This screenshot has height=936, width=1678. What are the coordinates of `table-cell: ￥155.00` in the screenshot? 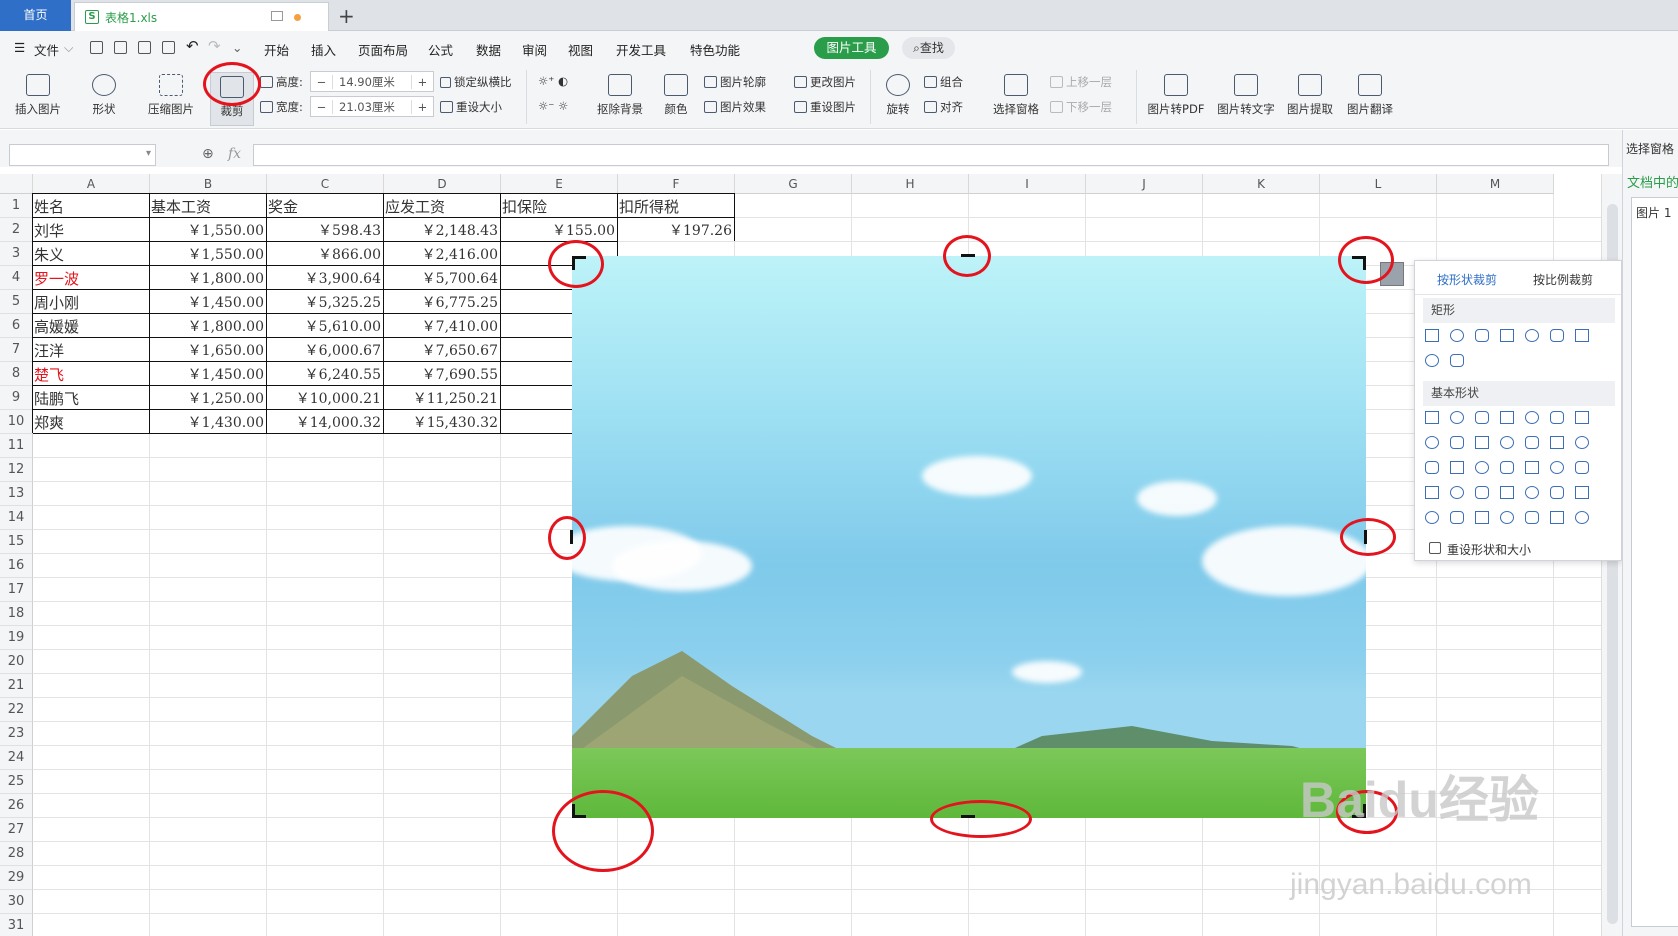 It's located at (559, 230).